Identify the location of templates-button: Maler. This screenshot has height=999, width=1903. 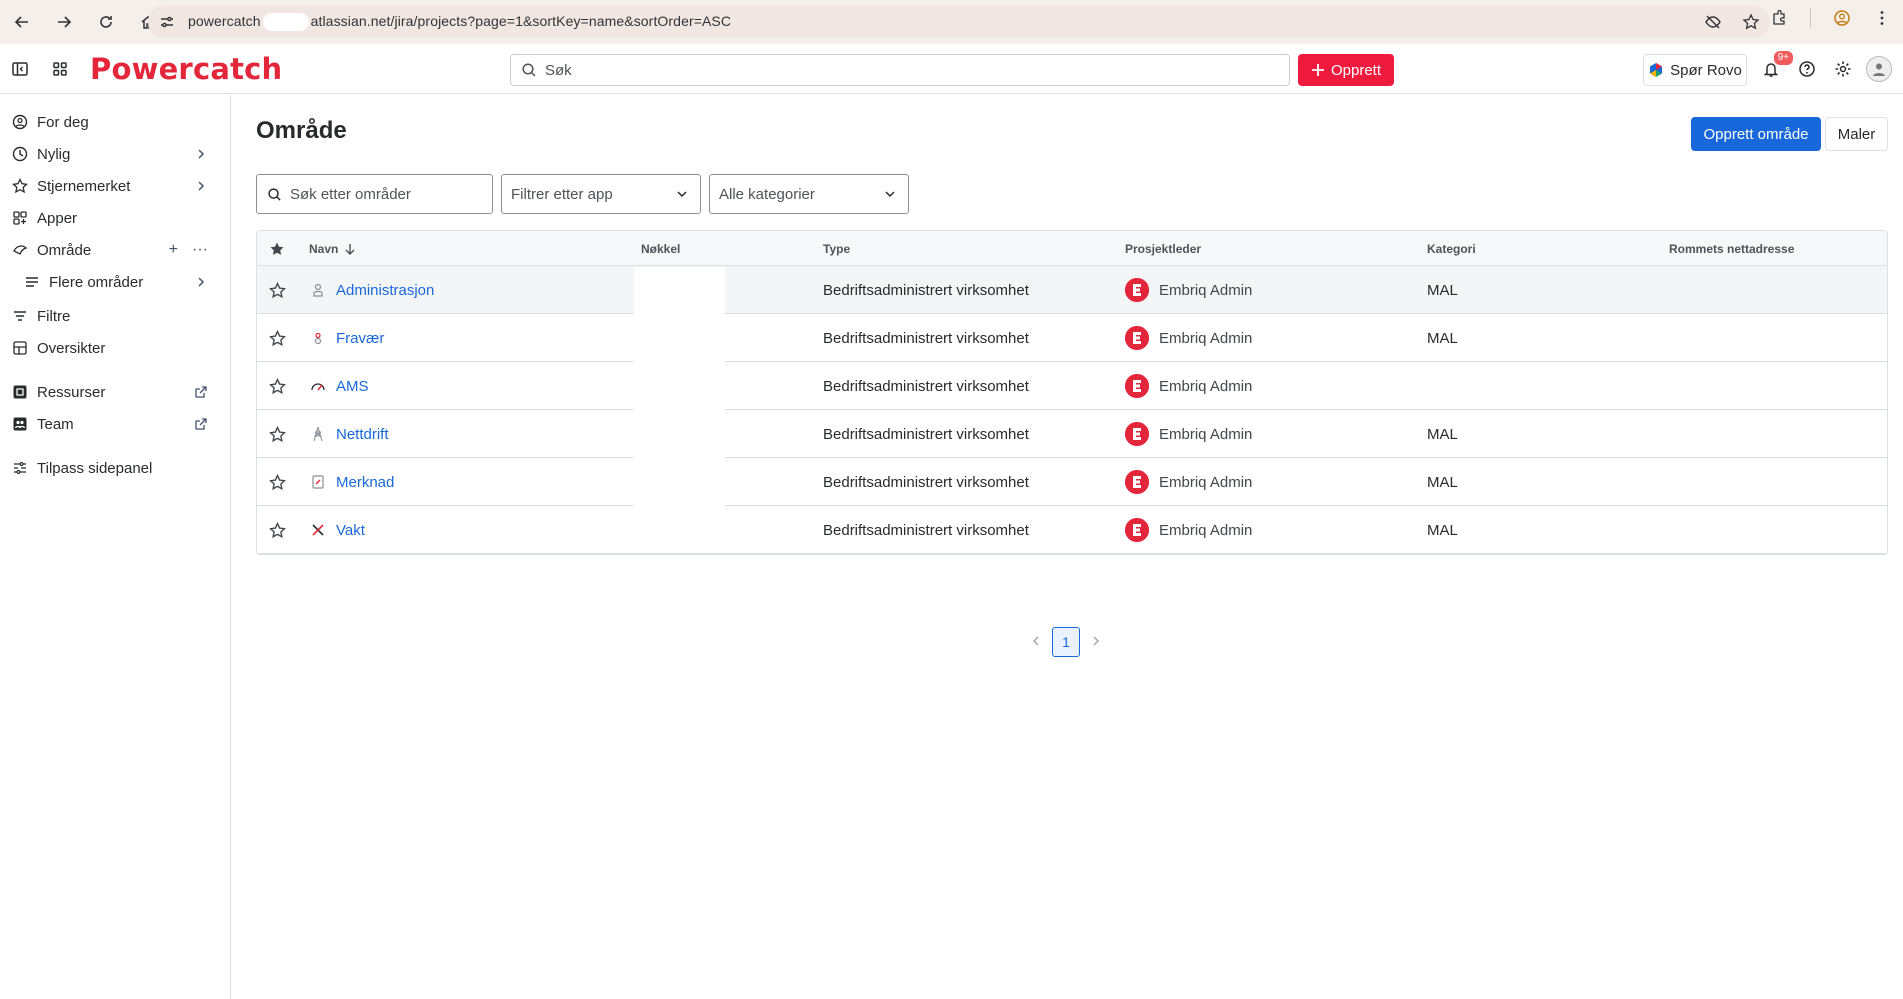
(1856, 134).